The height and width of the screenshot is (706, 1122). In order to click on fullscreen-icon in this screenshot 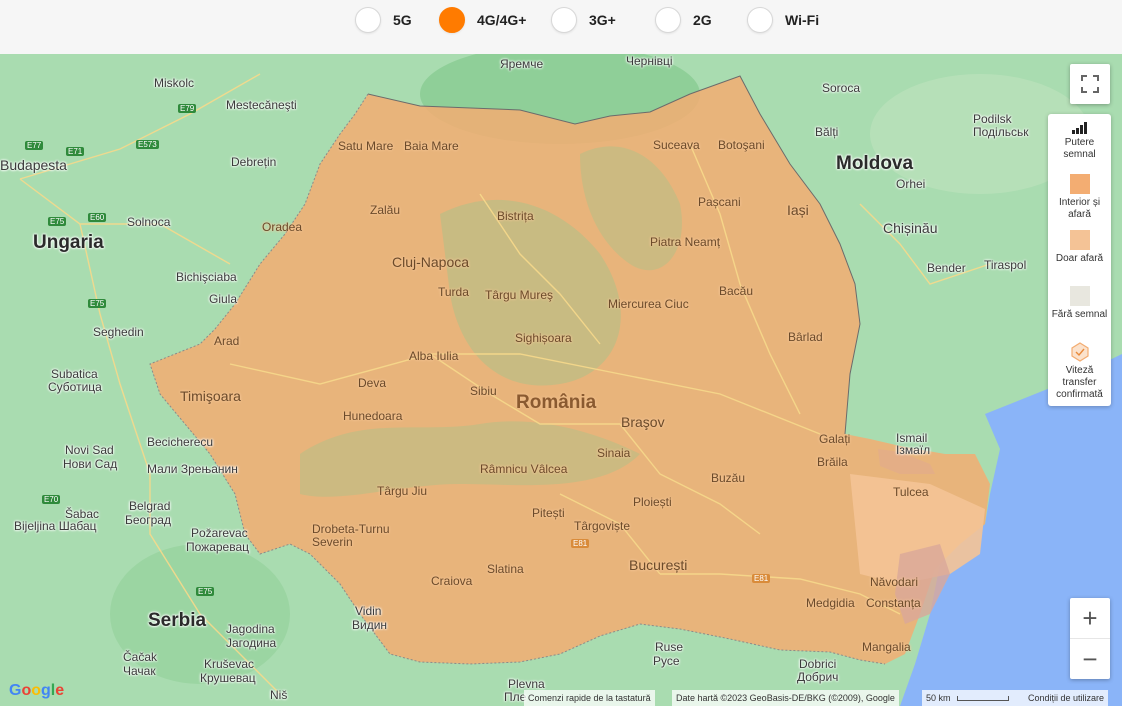, I will do `click(1090, 84)`.